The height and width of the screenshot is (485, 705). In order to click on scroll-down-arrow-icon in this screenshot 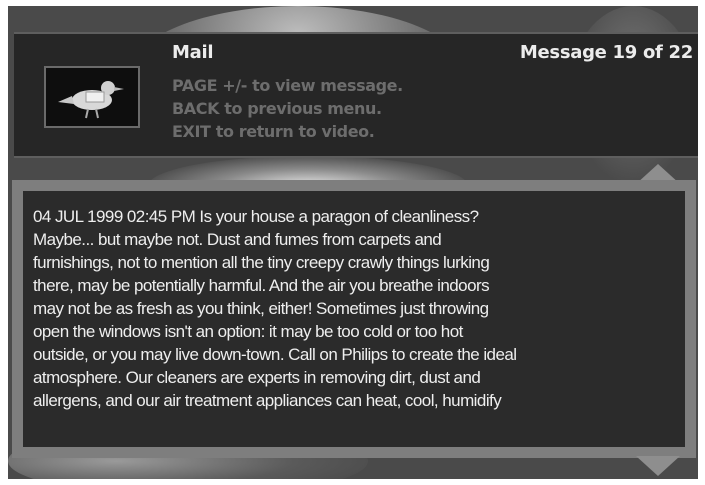, I will do `click(658, 466)`.